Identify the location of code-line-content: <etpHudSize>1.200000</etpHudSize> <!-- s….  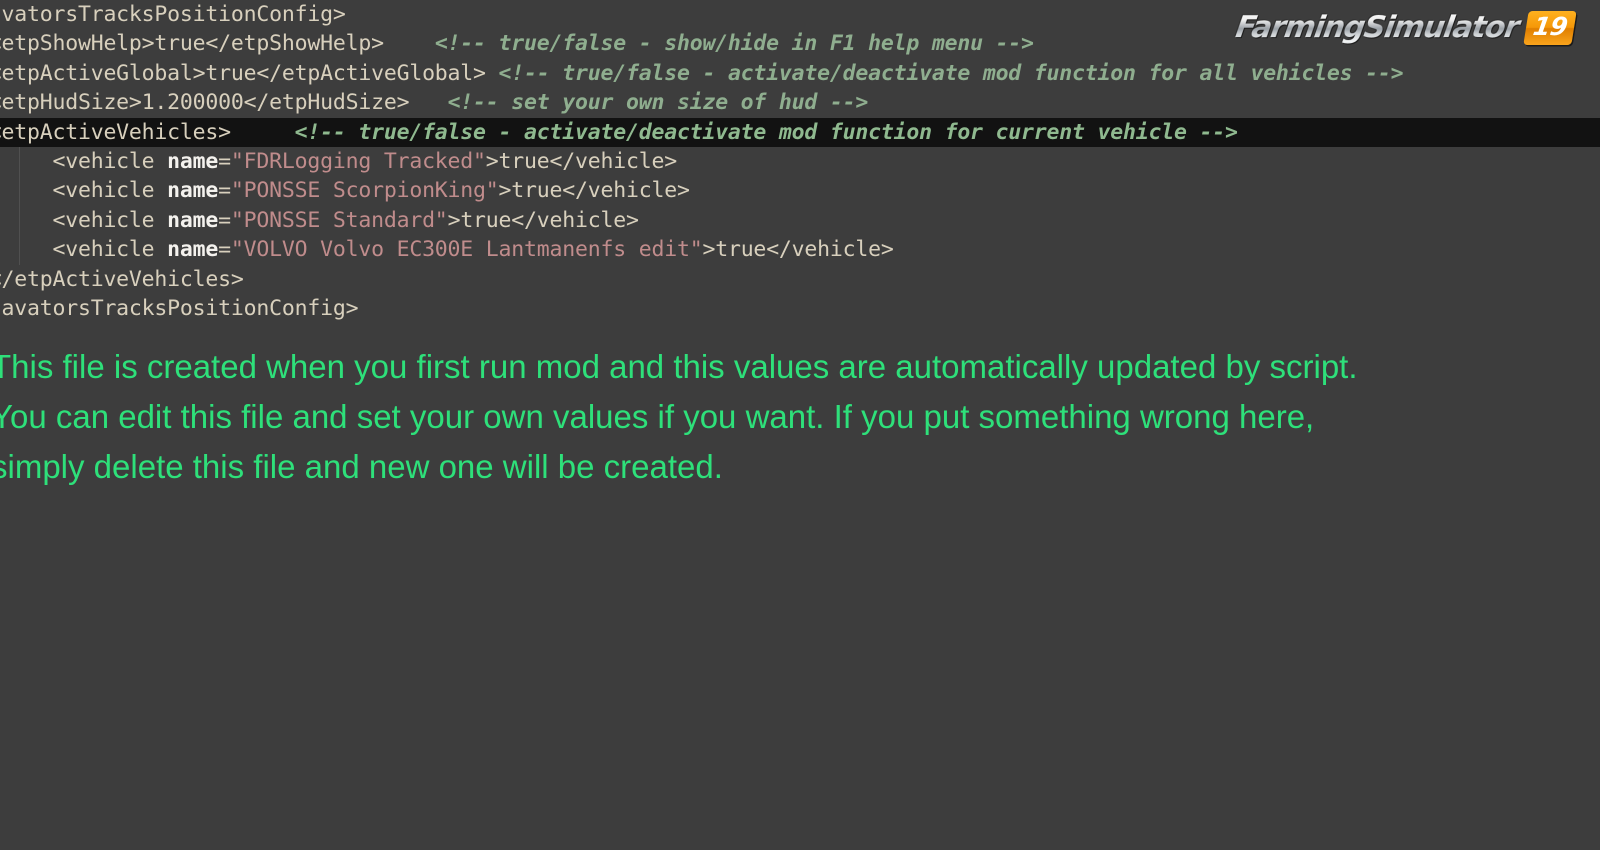
(800, 102).